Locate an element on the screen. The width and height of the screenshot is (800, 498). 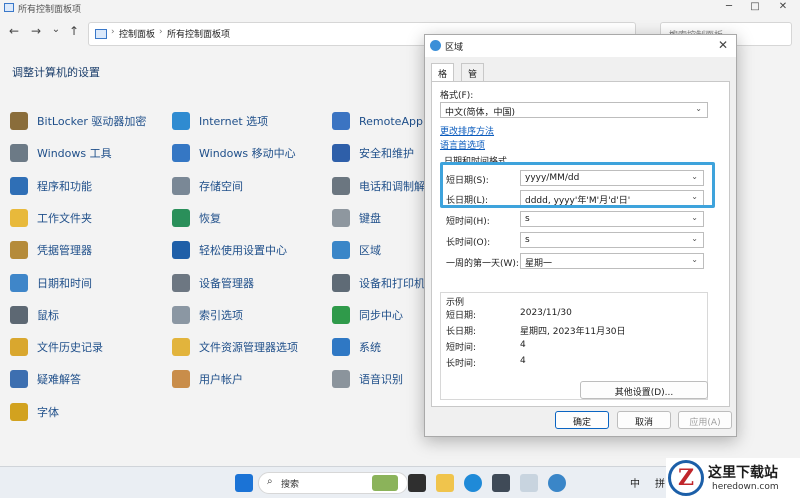
control-panel-item-label: Windows 移动中心 is located at coordinates (247, 154).